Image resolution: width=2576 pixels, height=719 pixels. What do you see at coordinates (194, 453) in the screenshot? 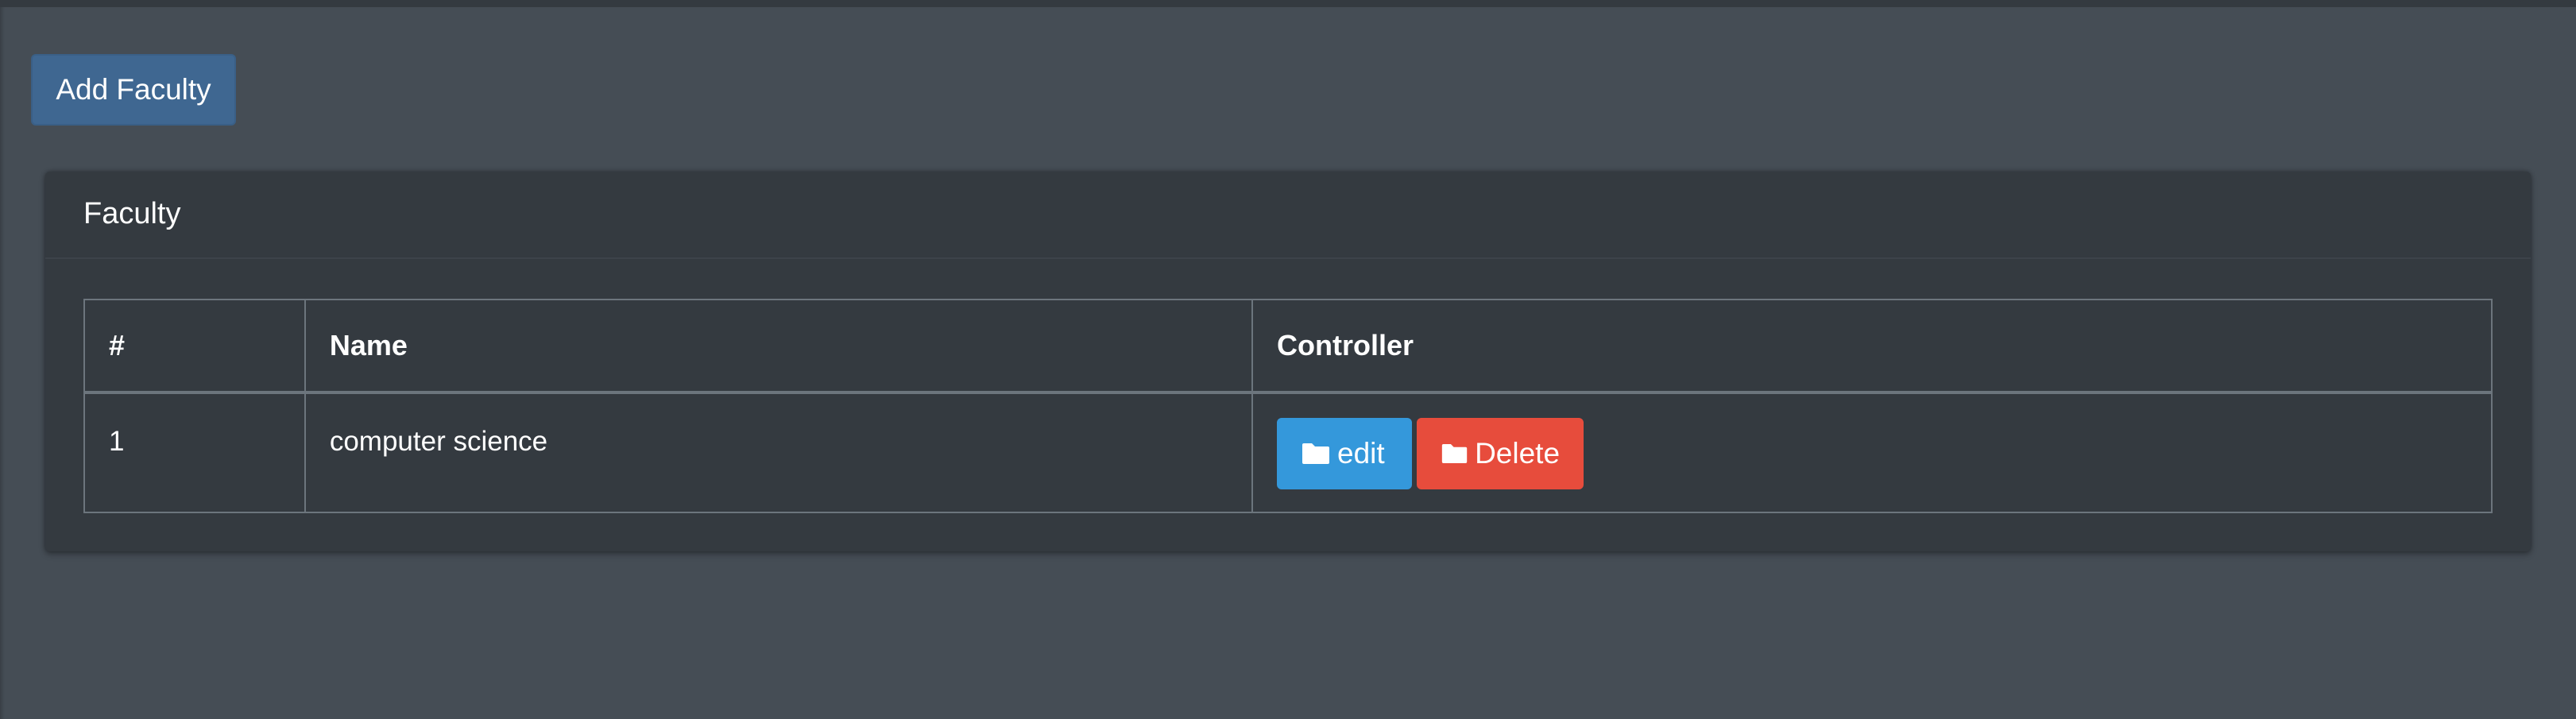
I see `row-number: 1` at bounding box center [194, 453].